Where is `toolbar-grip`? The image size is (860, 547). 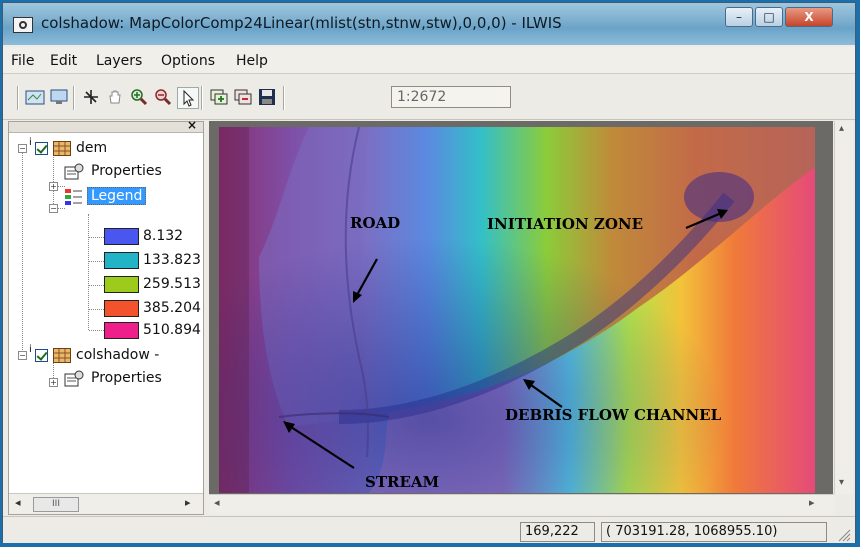 toolbar-grip is located at coordinates (18, 98).